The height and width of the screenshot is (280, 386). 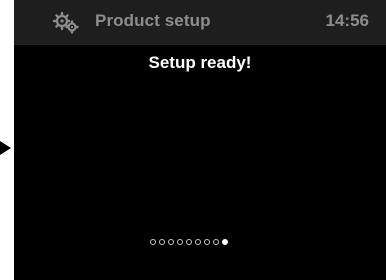 What do you see at coordinates (153, 20) in the screenshot?
I see `screen-title: Product setup` at bounding box center [153, 20].